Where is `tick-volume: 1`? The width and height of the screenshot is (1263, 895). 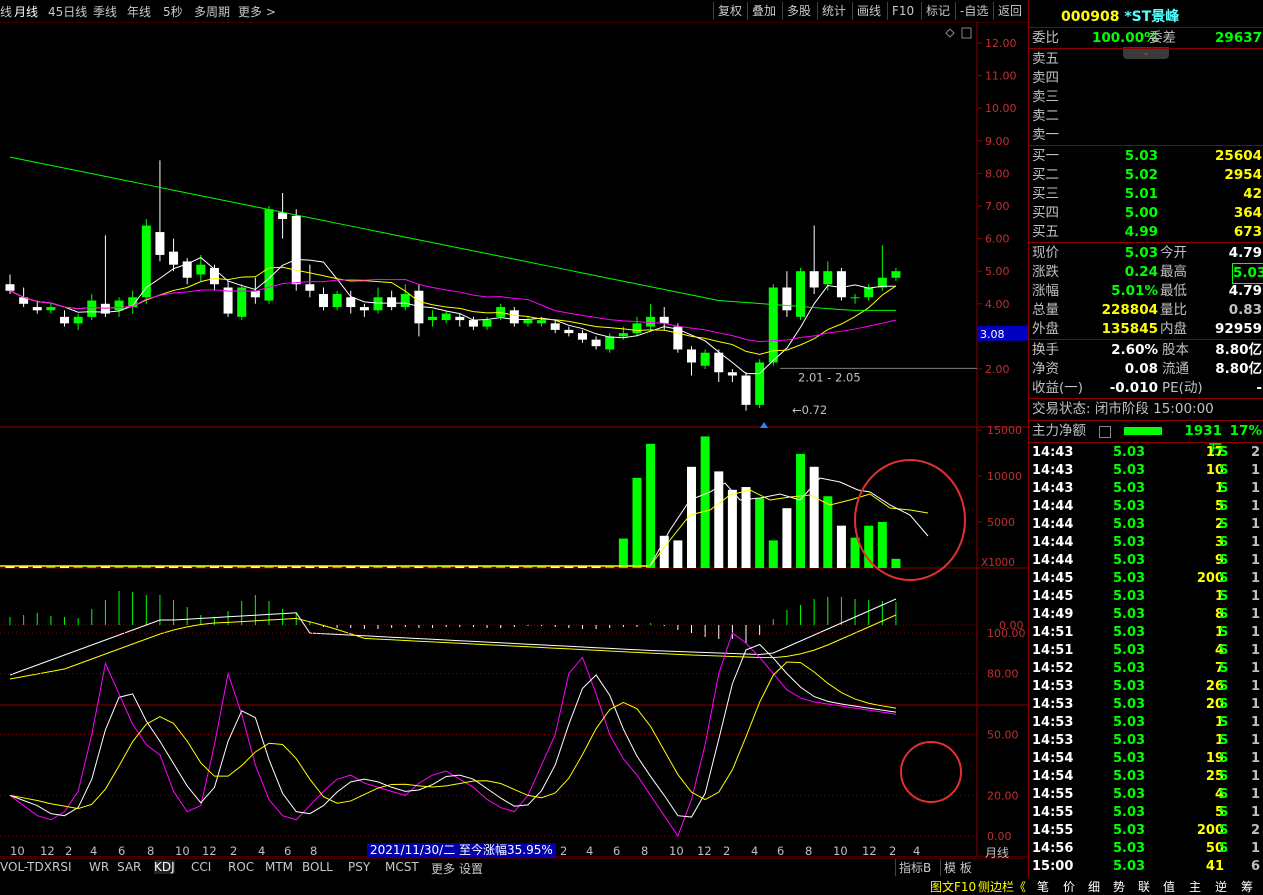
tick-volume: 1 is located at coordinates (1219, 632).